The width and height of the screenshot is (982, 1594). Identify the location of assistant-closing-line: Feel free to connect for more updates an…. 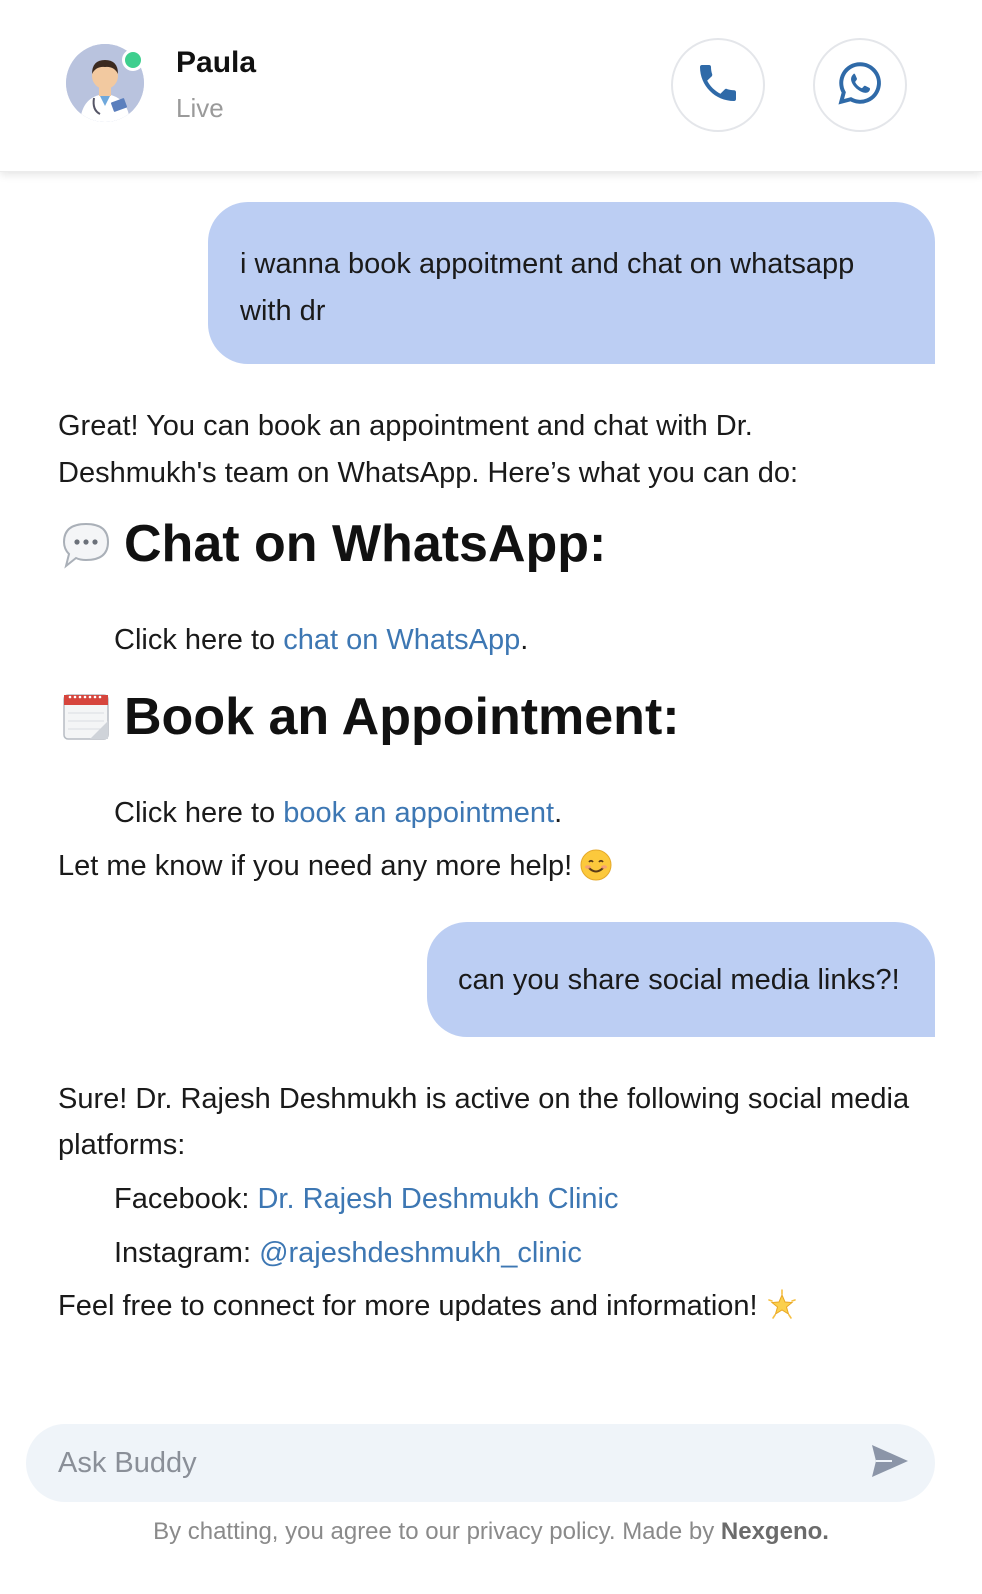
(428, 1309).